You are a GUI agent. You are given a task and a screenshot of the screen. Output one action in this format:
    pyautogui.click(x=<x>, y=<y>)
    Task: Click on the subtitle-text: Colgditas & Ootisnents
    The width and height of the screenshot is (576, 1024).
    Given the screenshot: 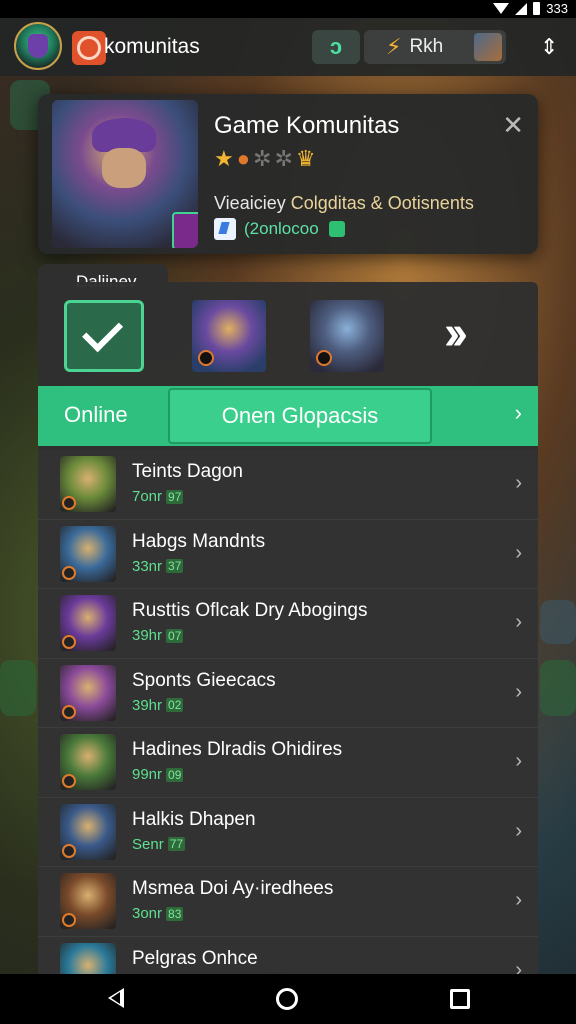 What is the action you would take?
    pyautogui.click(x=382, y=203)
    